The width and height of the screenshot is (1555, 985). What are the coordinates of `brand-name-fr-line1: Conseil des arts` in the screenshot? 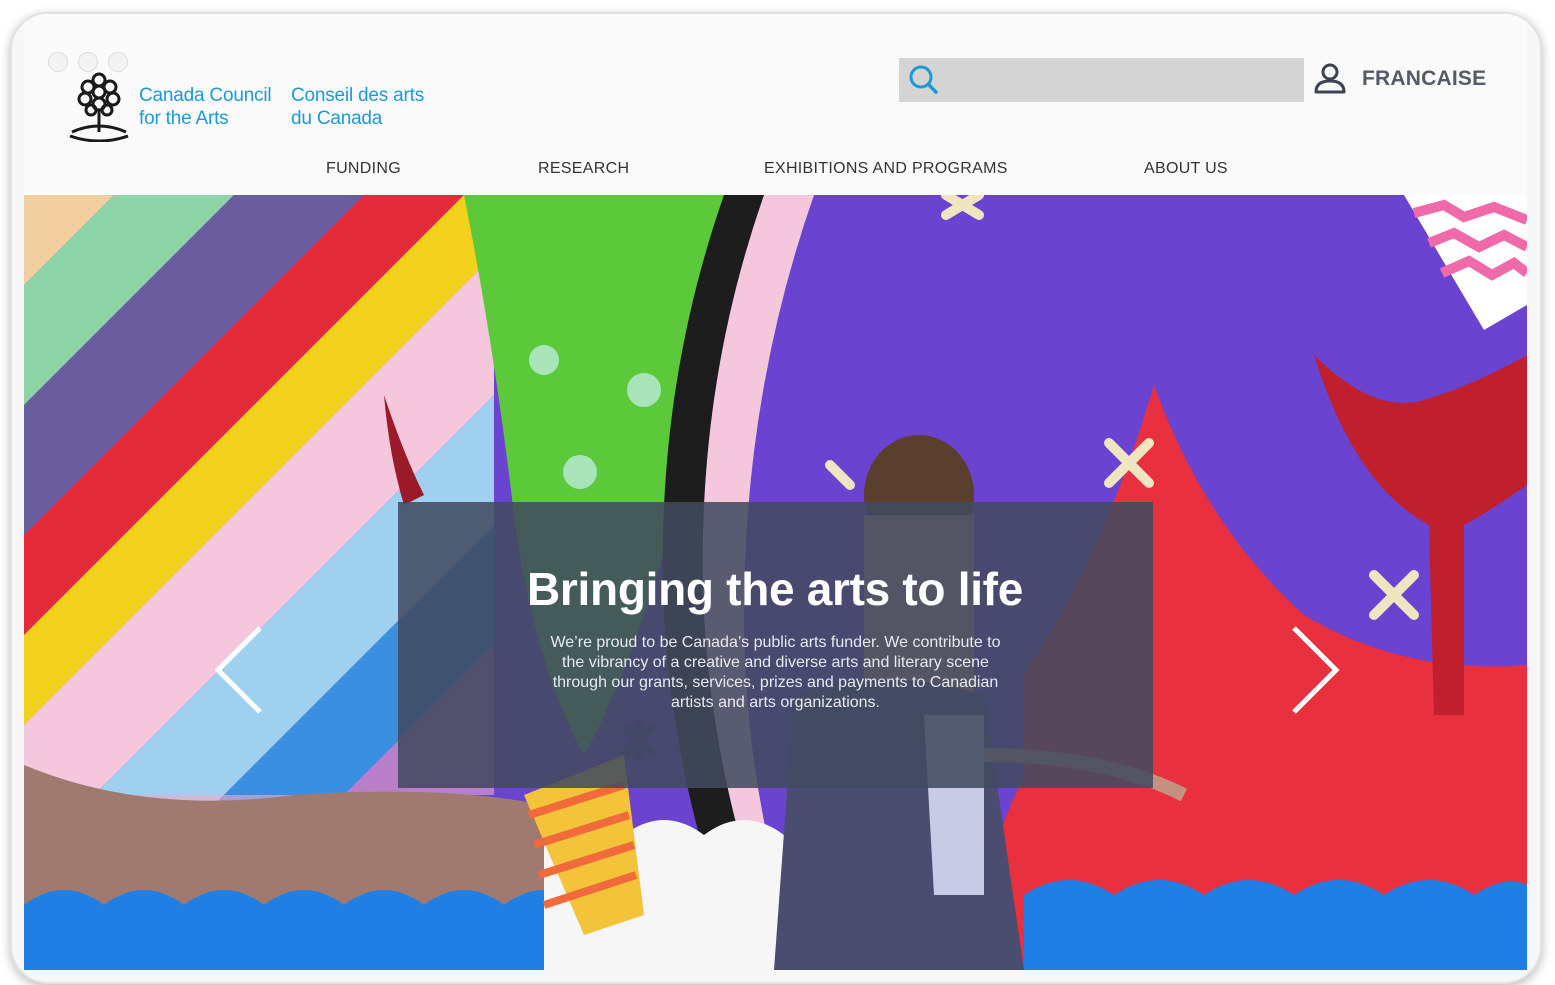 It's located at (358, 95).